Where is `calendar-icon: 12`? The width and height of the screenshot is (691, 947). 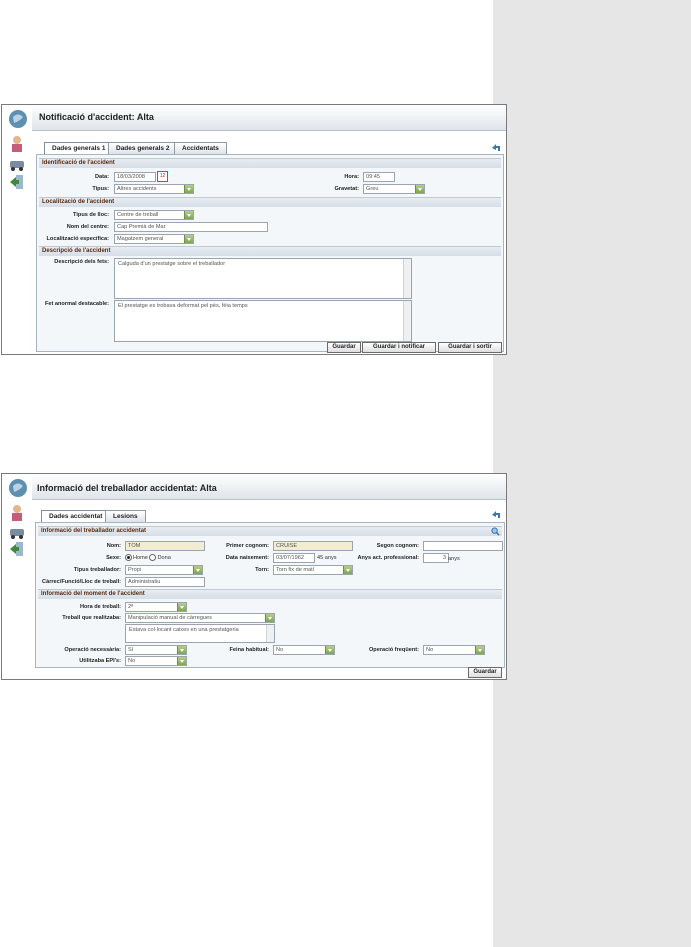 calendar-icon: 12 is located at coordinates (162, 176).